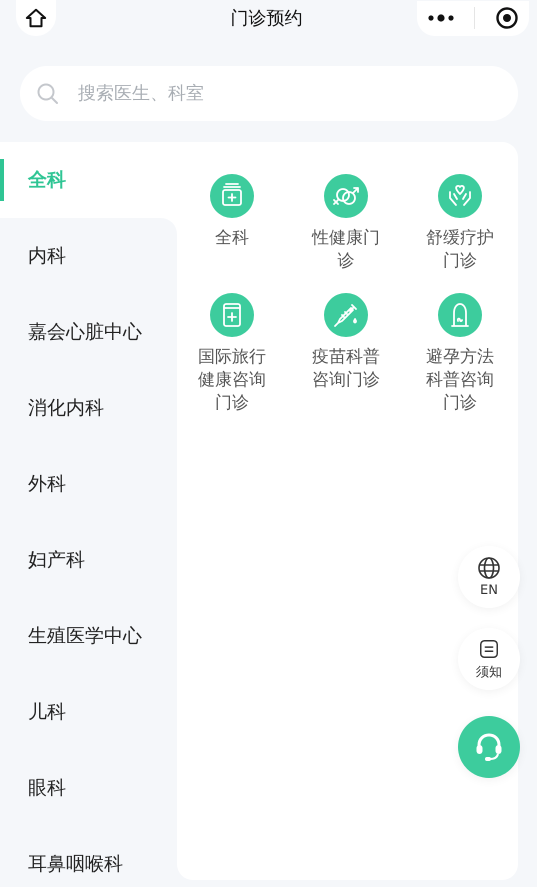 This screenshot has width=537, height=887. What do you see at coordinates (88, 332) in the screenshot?
I see `sidebar-item: 嘉会心脏中心` at bounding box center [88, 332].